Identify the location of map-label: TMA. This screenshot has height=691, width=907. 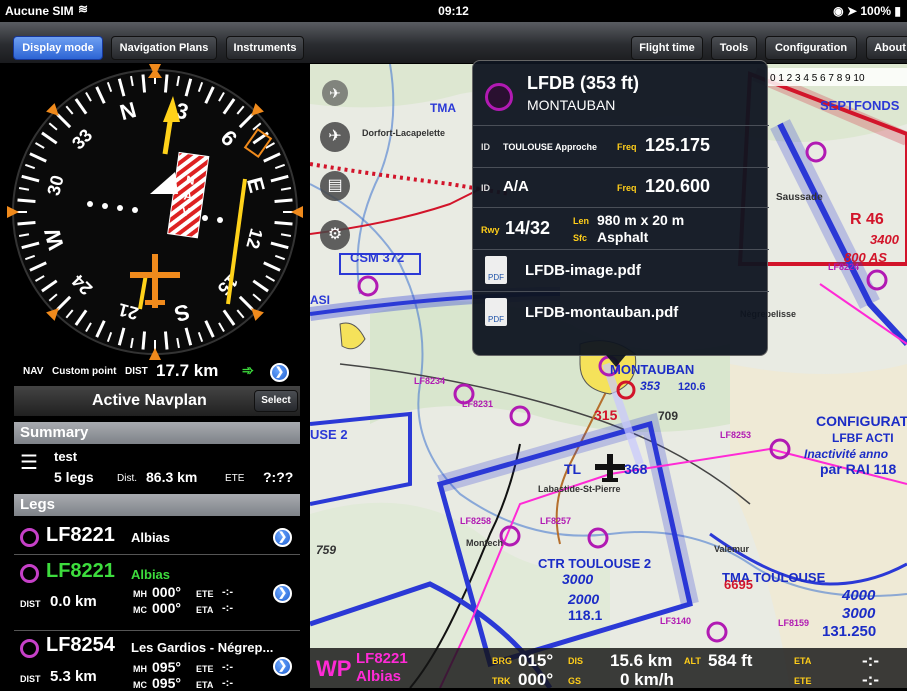
(443, 108).